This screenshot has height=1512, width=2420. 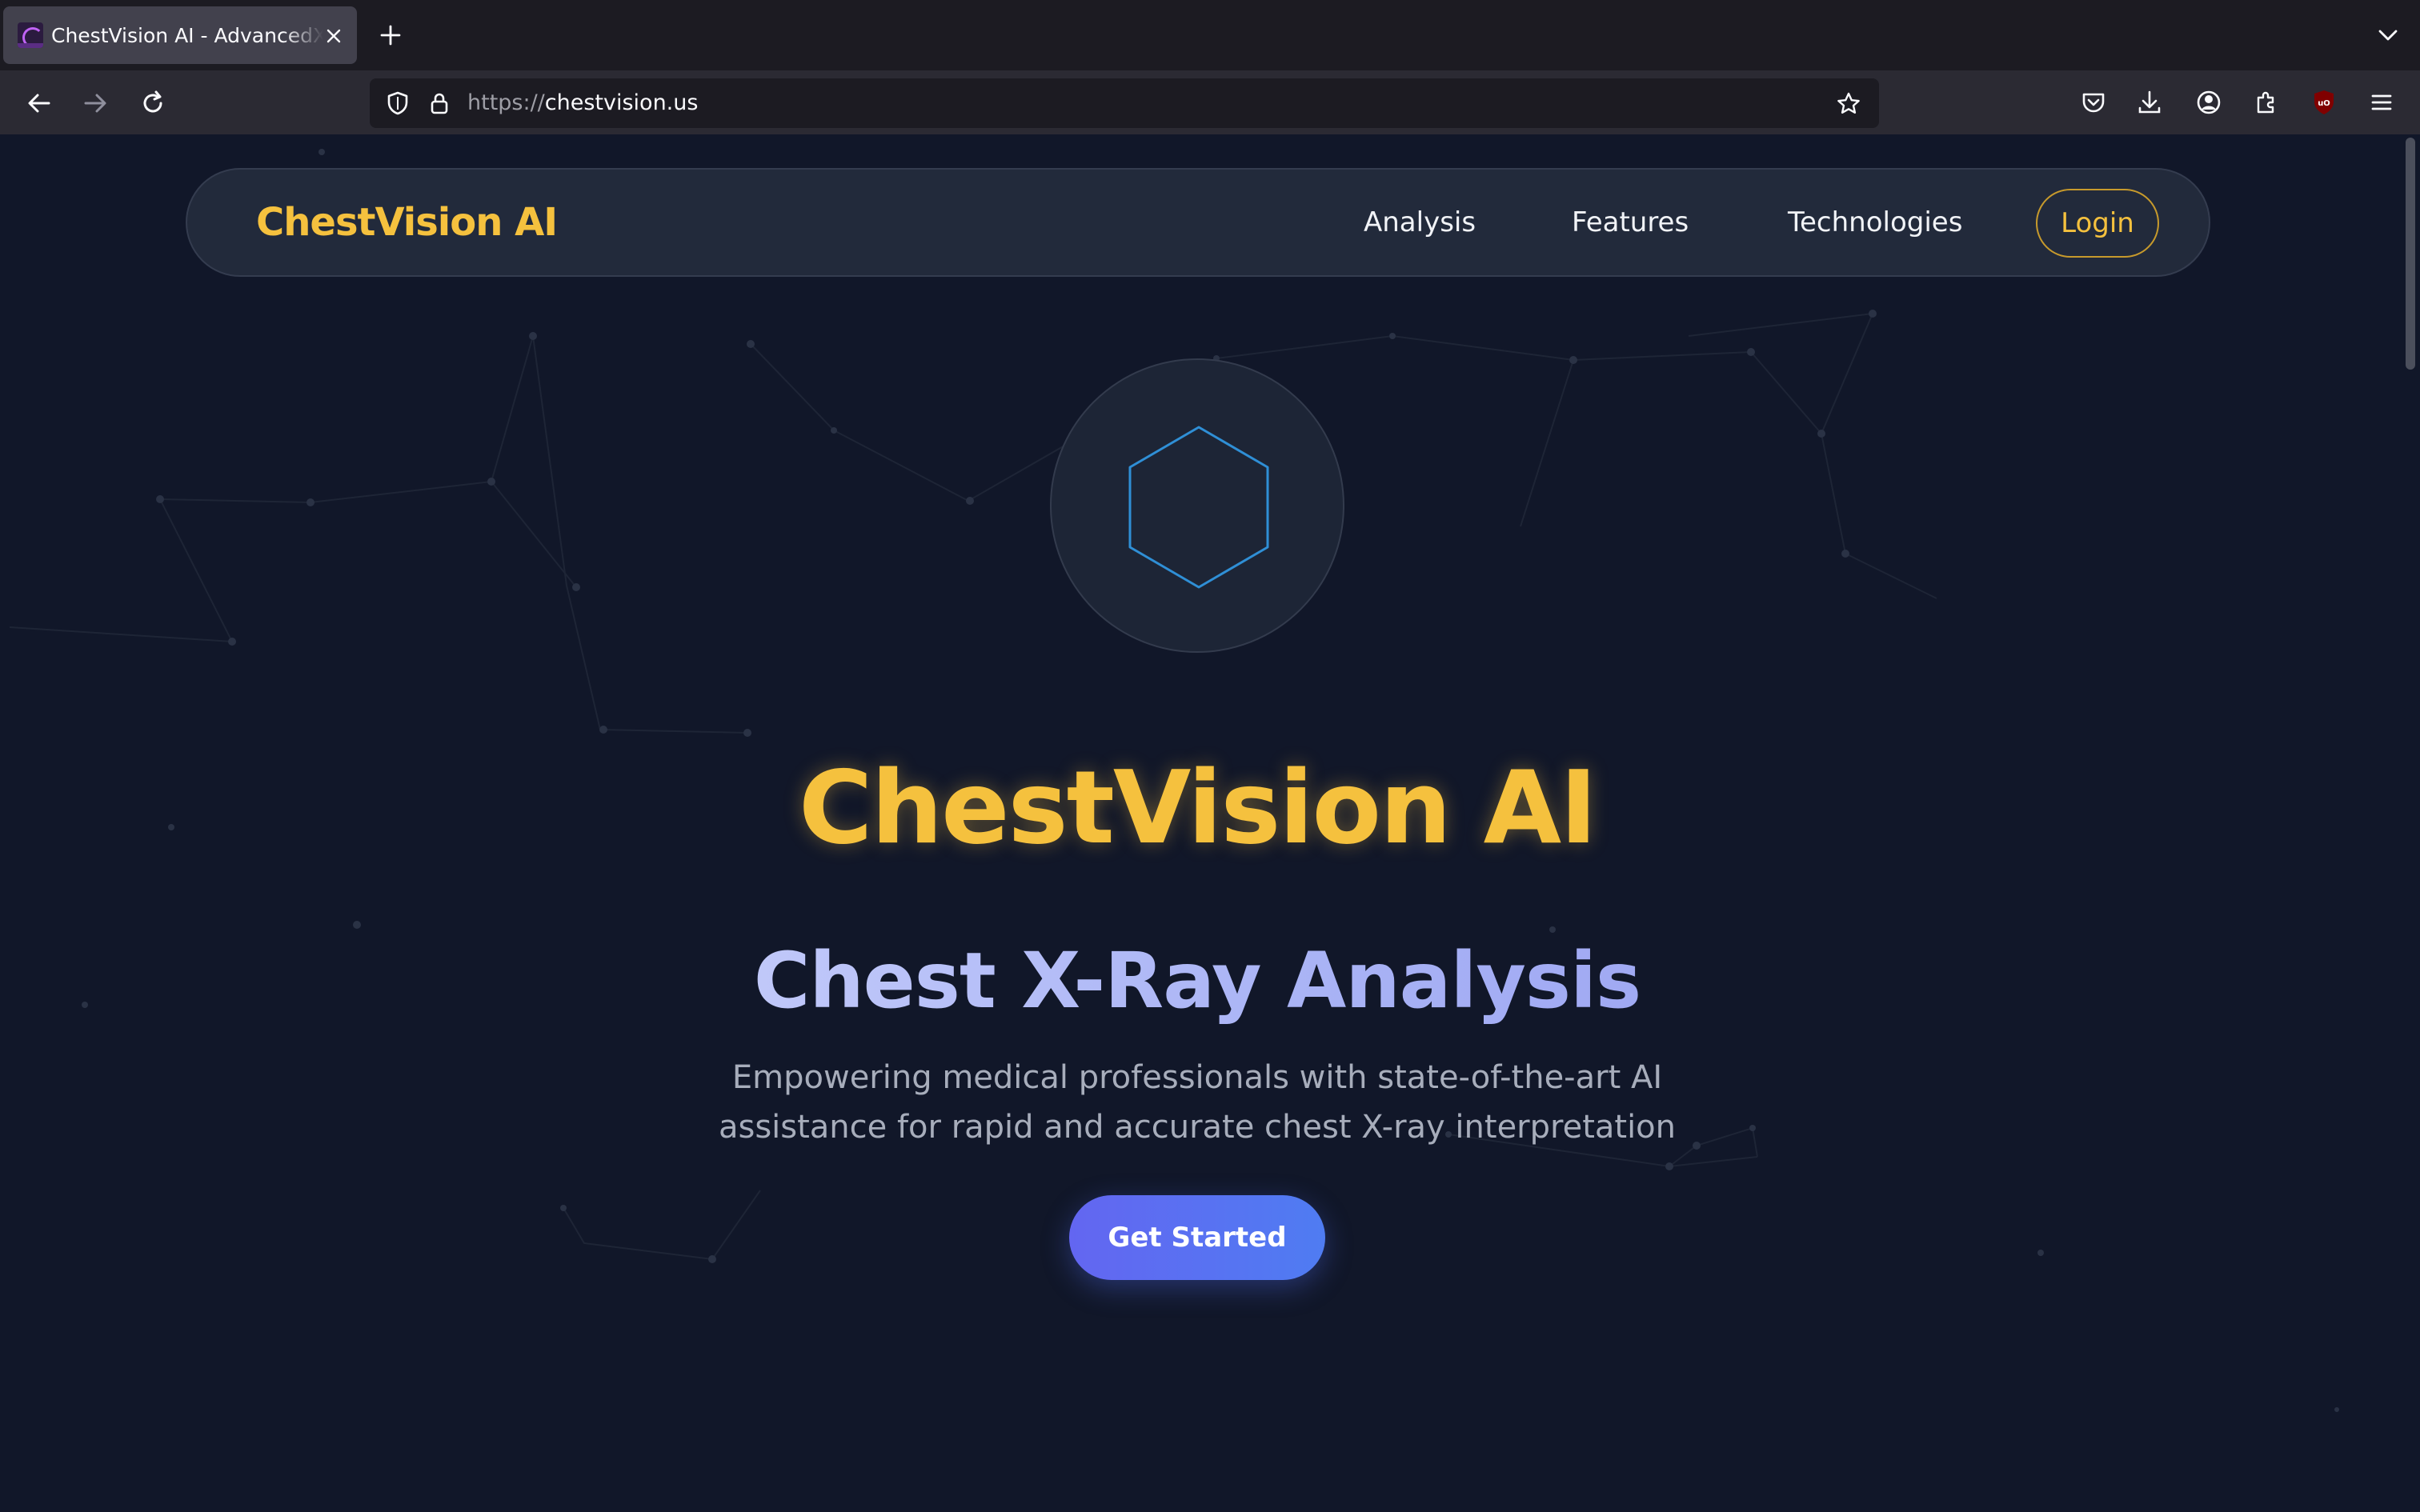 What do you see at coordinates (187, 35) in the screenshot?
I see `tab-title: ChestVision AI - AdvancedX-Ray` at bounding box center [187, 35].